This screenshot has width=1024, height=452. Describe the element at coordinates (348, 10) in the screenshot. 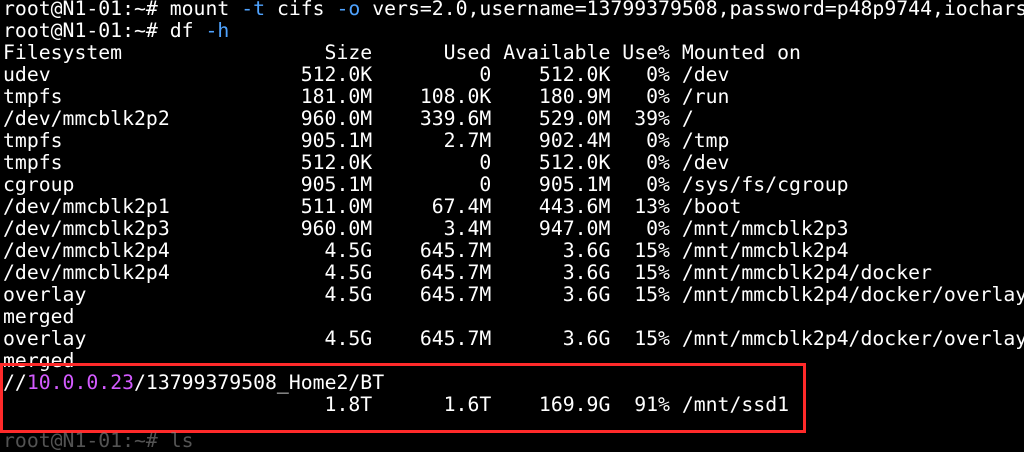

I see `flag-o: -o` at that location.